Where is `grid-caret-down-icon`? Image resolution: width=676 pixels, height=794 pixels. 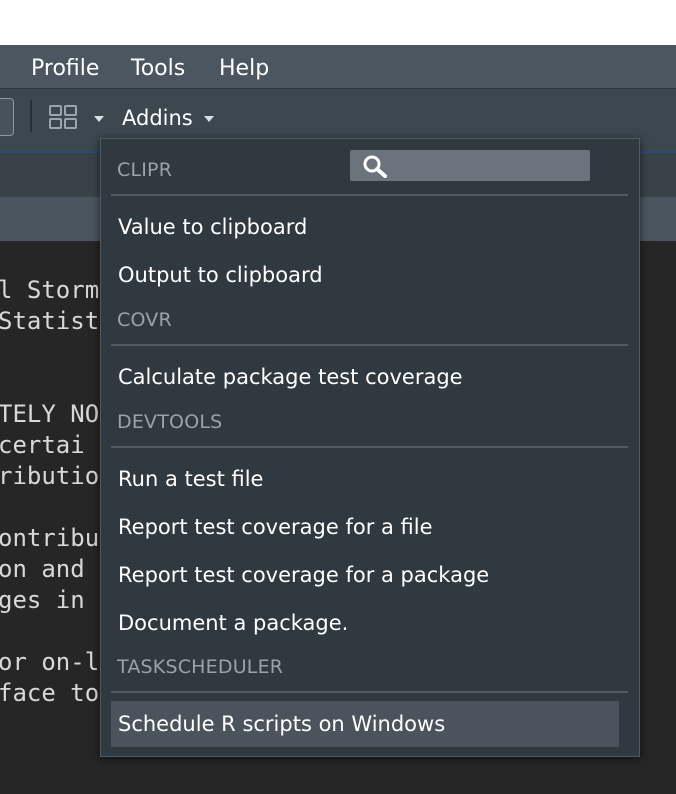 grid-caret-down-icon is located at coordinates (99, 119).